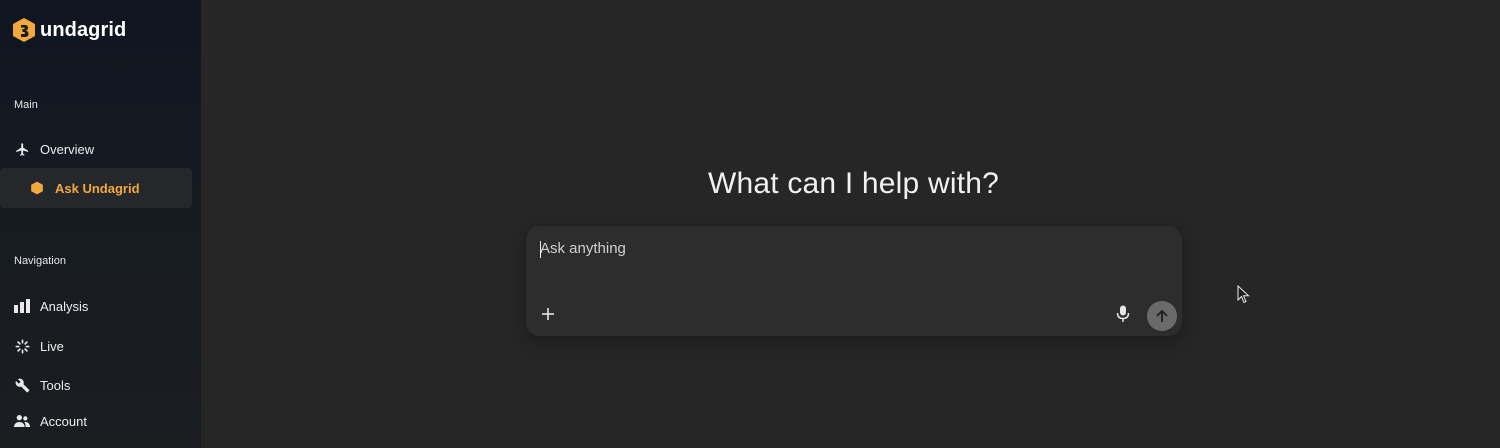  Describe the element at coordinates (1243, 294) in the screenshot. I see `mouse-cursor-icon` at that location.